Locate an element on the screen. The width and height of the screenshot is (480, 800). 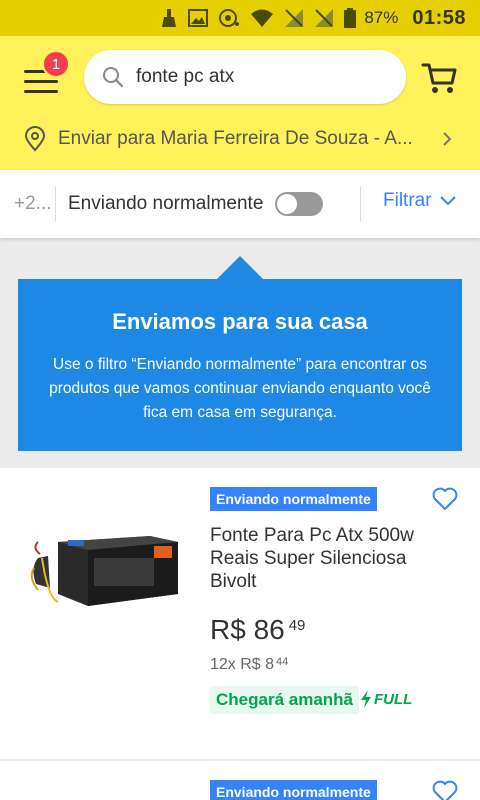
installments-main: 12x R$ 8 is located at coordinates (242, 664).